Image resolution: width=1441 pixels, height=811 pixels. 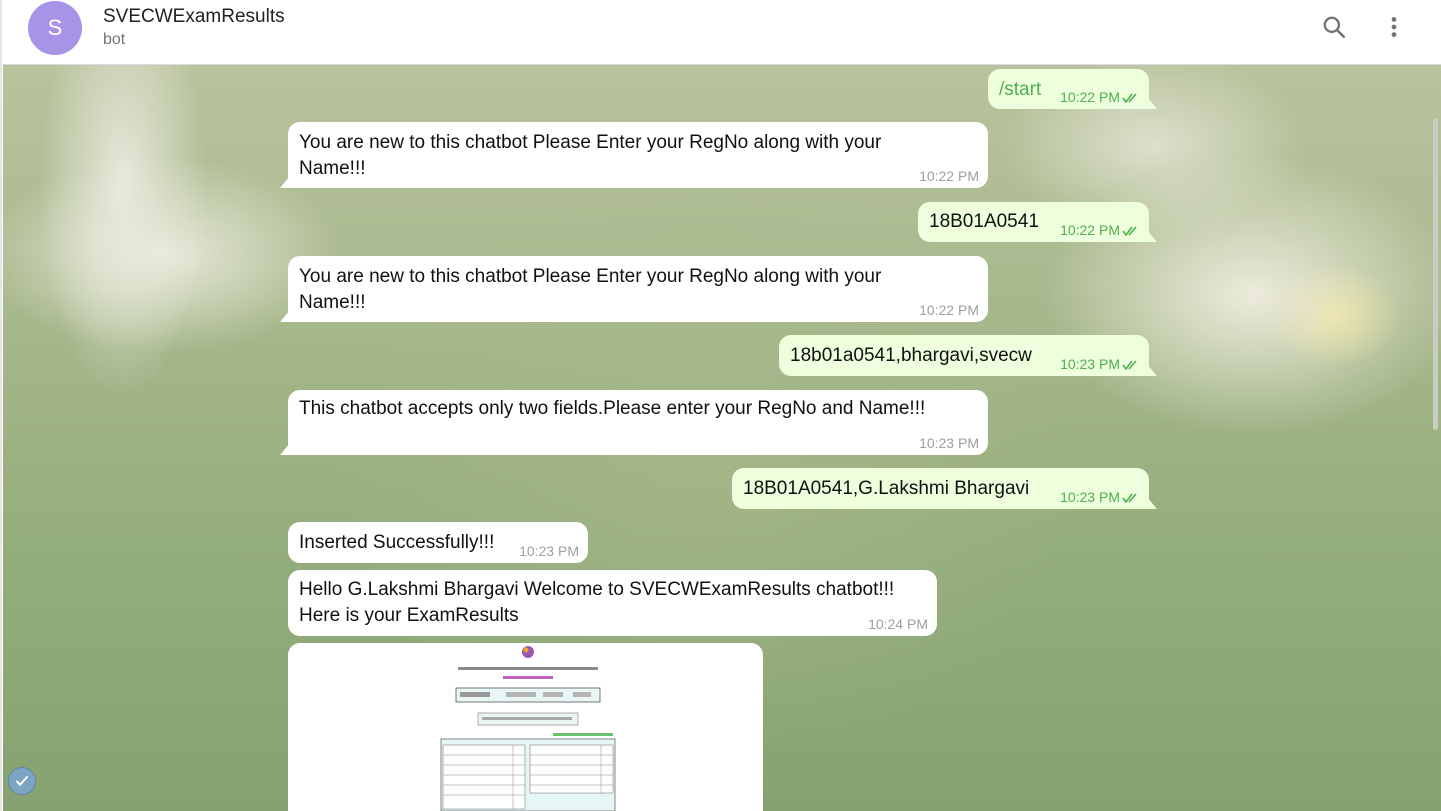 I want to click on chat-title: SVECWExamResults, so click(x=194, y=17).